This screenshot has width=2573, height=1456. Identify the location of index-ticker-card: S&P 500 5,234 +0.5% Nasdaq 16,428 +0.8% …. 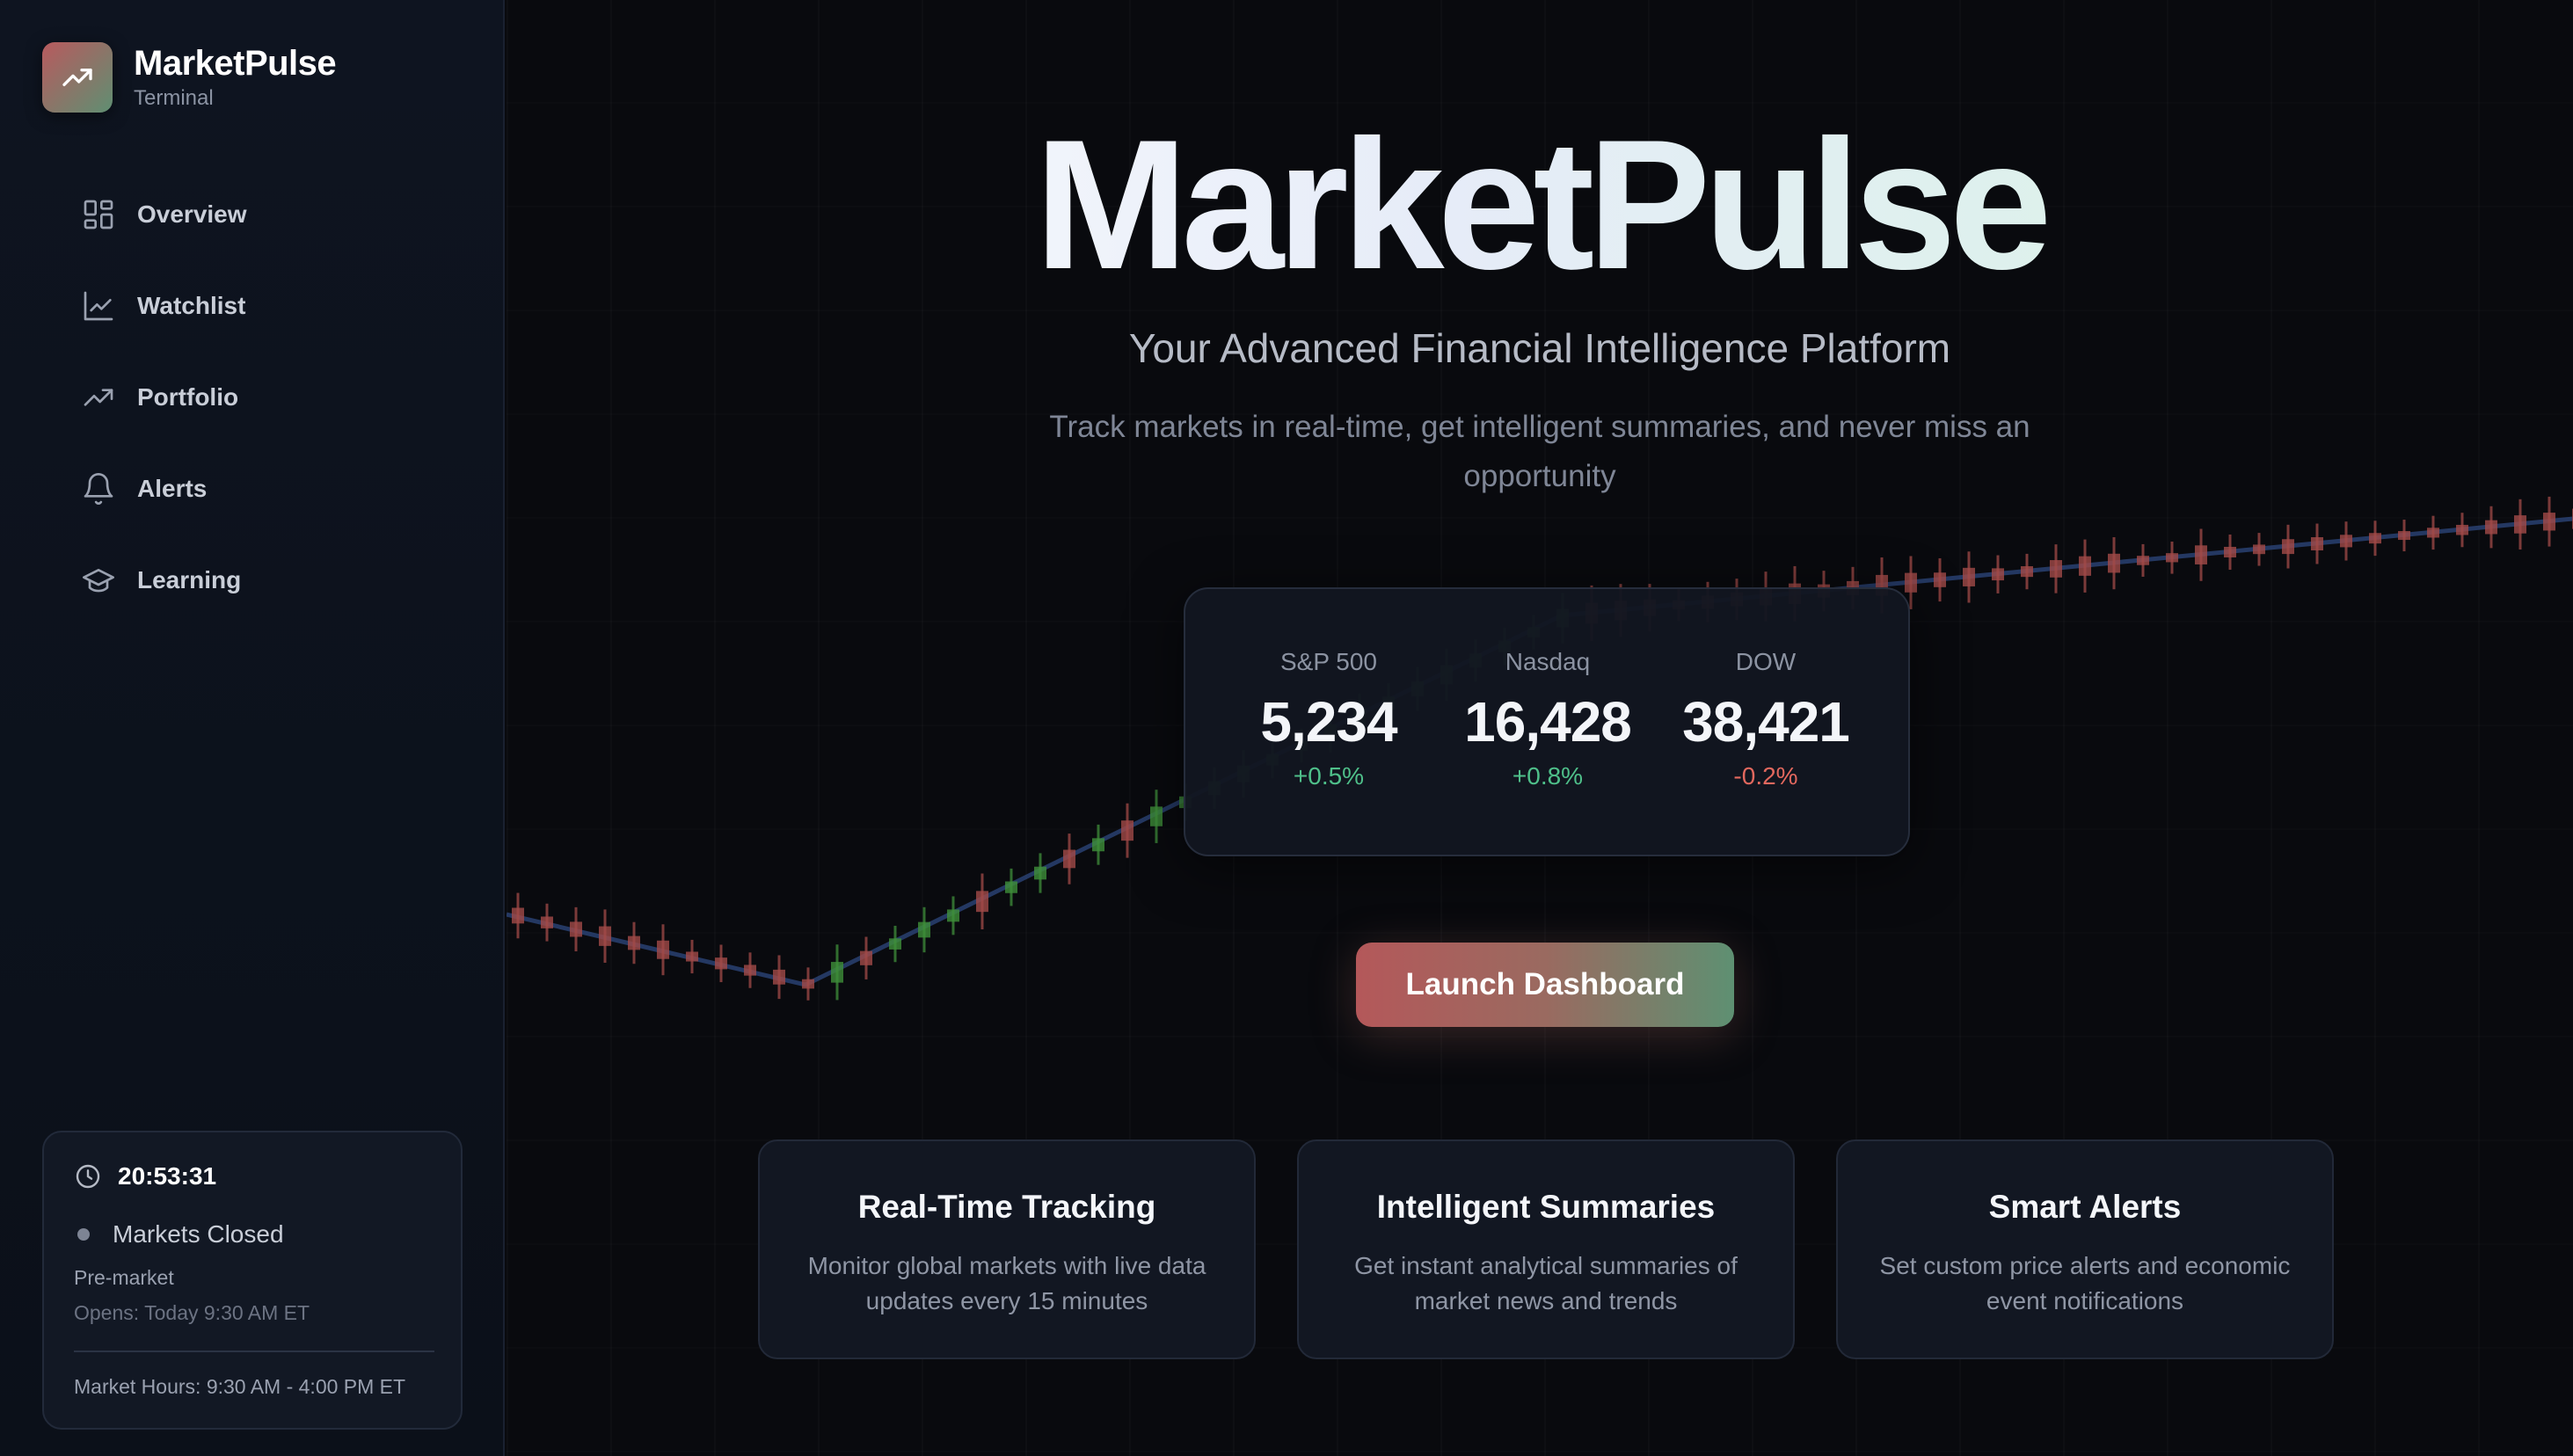
(1547, 721).